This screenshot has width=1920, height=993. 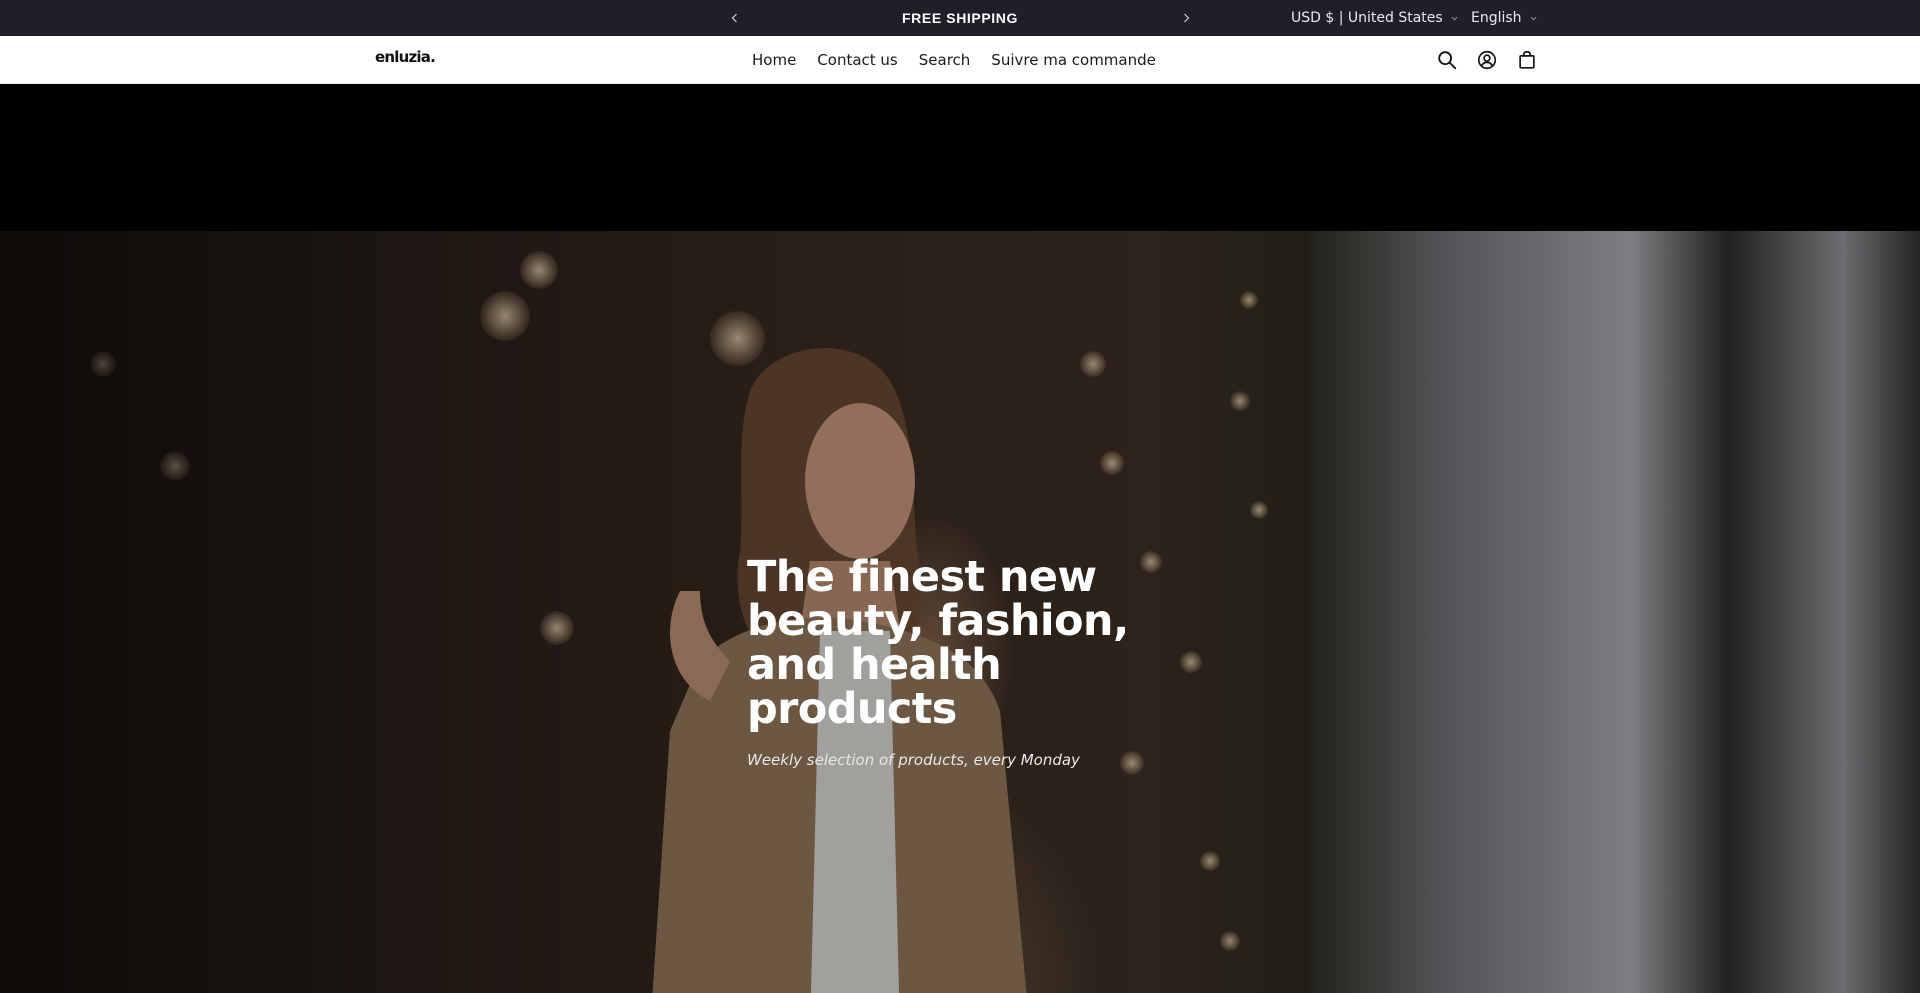 I want to click on chevron-right-icon, so click(x=1187, y=18).